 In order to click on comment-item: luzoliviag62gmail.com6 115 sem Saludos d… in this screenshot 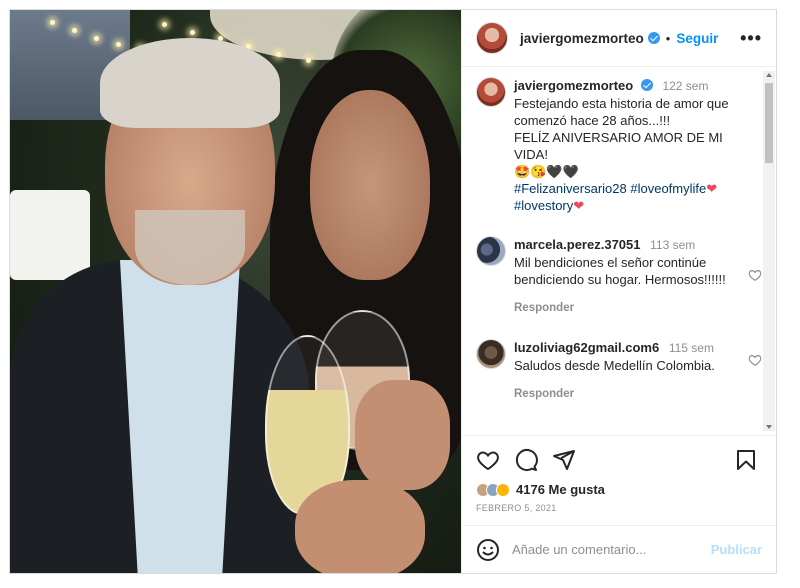, I will do `click(619, 371)`.